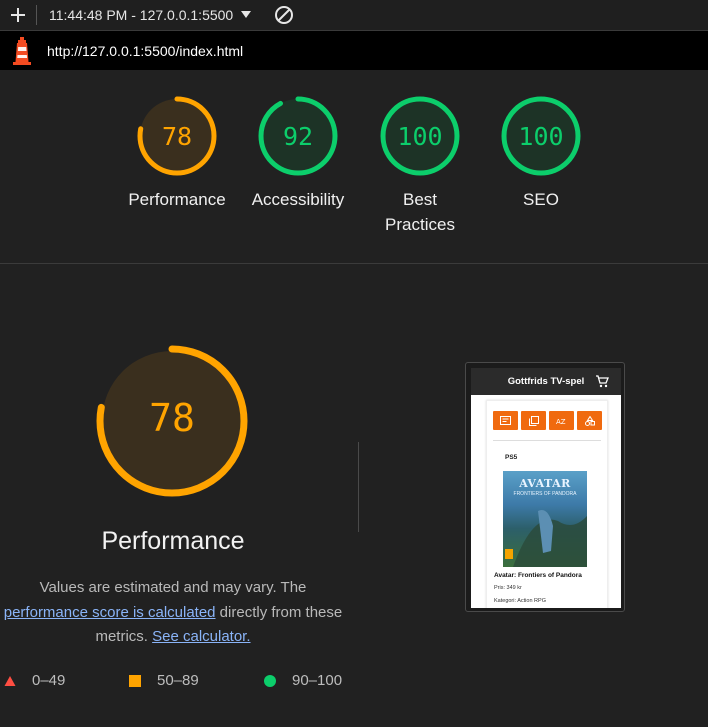 Image resolution: width=708 pixels, height=727 pixels. I want to click on gauge-score: 78, so click(177, 136).